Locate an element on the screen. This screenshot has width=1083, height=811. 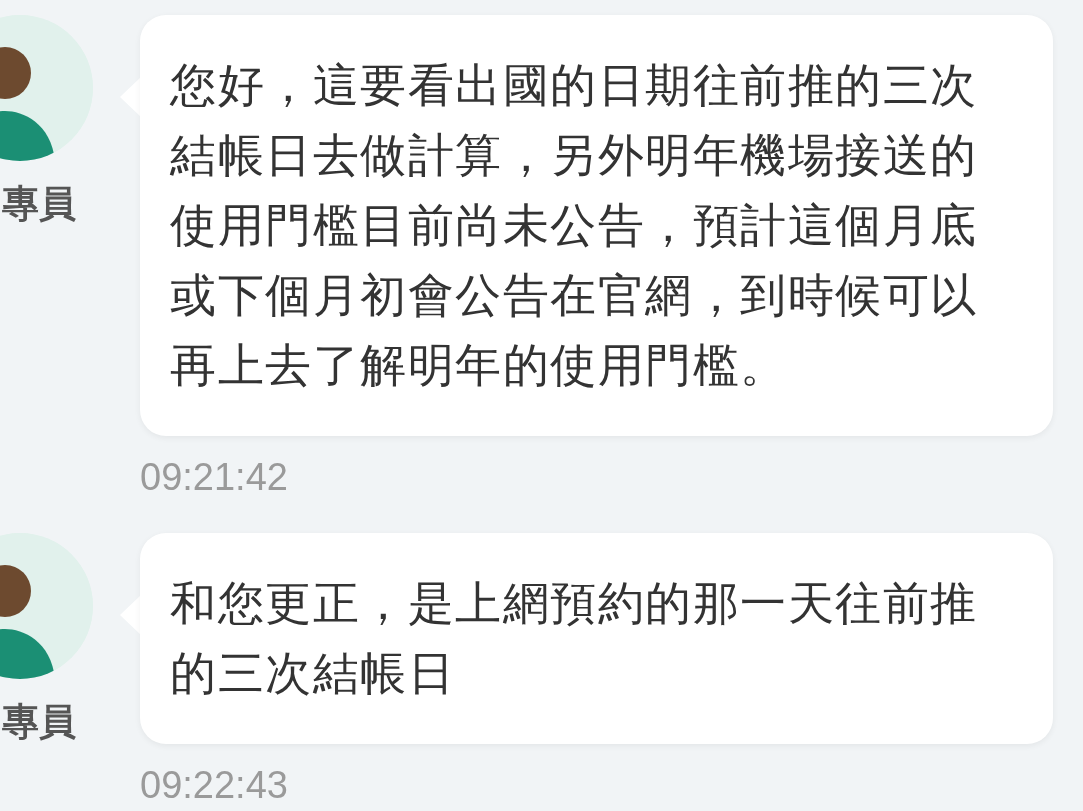
message-time: 09:21:42 is located at coordinates (214, 477).